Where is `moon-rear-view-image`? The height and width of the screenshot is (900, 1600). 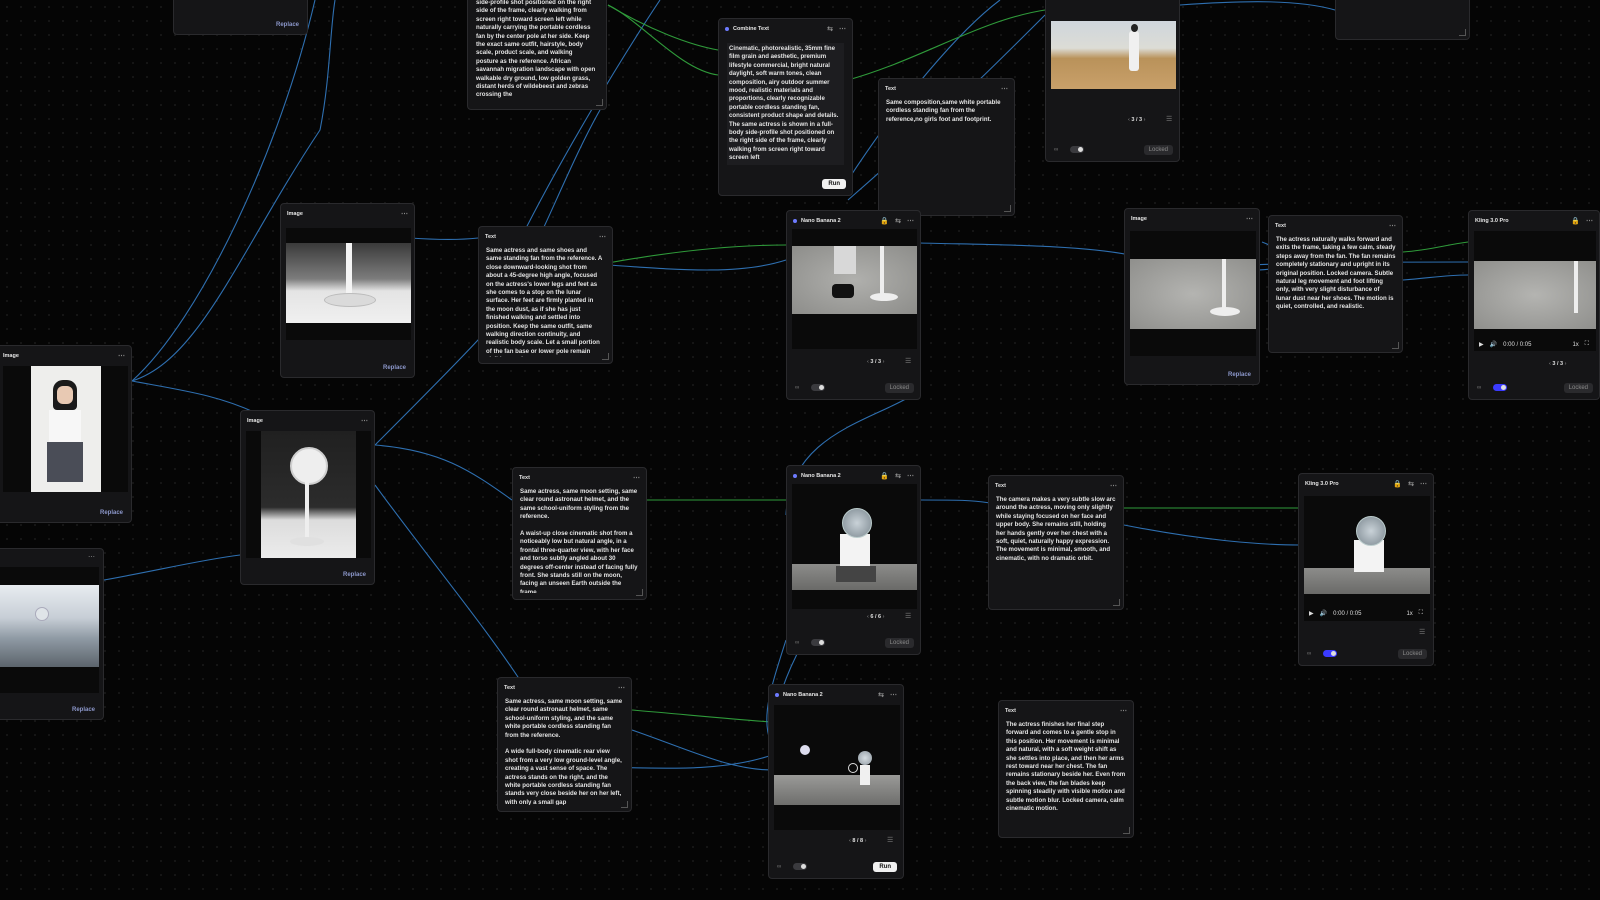 moon-rear-view-image is located at coordinates (837, 767).